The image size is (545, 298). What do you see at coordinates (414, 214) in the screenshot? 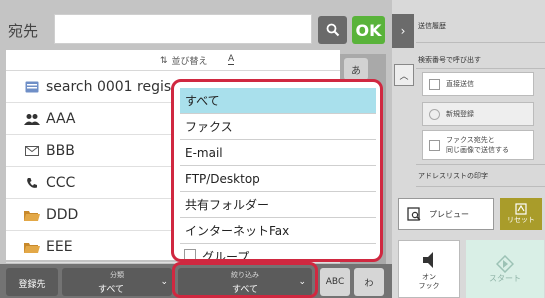
I see `preview-icon` at bounding box center [414, 214].